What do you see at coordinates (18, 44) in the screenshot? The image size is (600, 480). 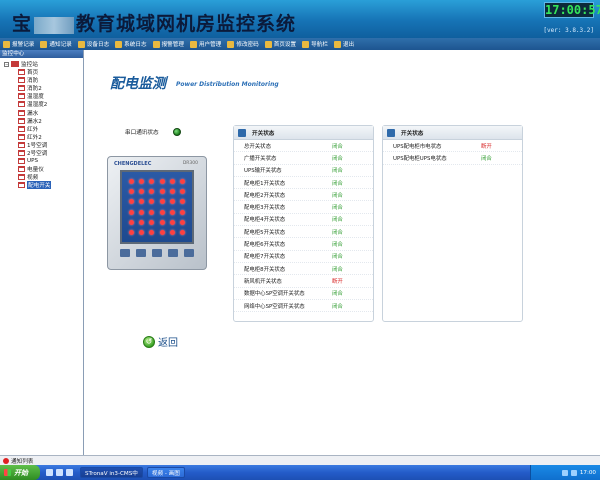 I see `menu-item-alarm-records: 报警记录` at bounding box center [18, 44].